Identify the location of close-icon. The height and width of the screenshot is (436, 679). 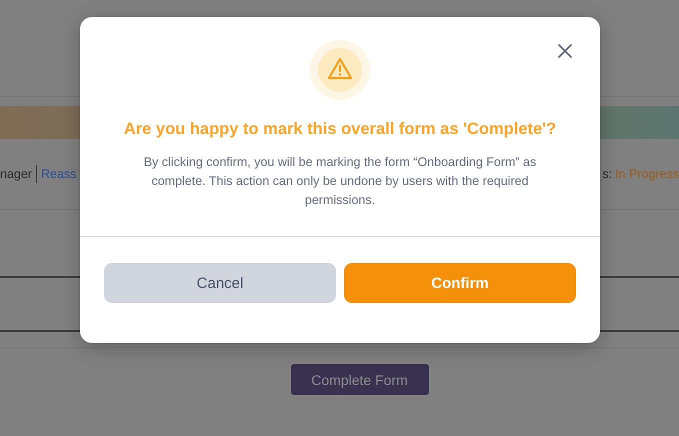
(565, 51).